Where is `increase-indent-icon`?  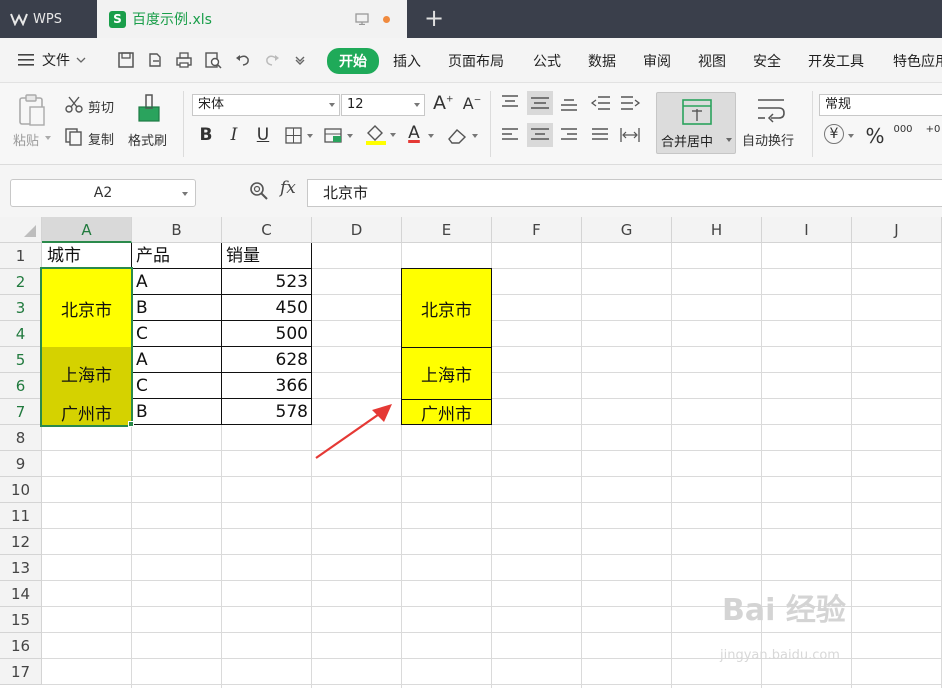
increase-indent-icon is located at coordinates (630, 103).